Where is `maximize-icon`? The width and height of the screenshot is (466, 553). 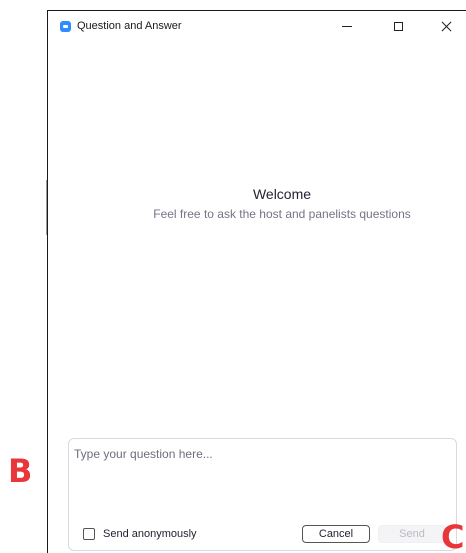 maximize-icon is located at coordinates (398, 26).